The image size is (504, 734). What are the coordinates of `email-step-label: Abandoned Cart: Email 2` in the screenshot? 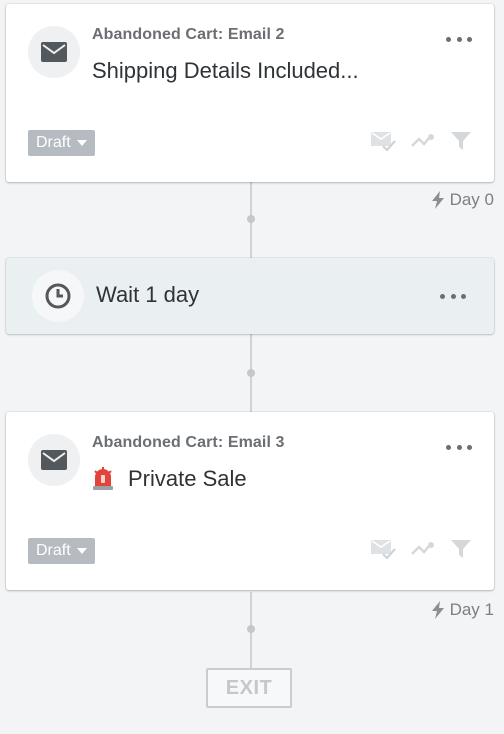 It's located at (188, 34).